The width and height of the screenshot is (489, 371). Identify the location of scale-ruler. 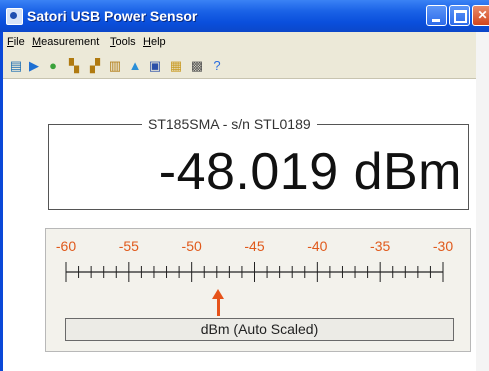
(254, 272).